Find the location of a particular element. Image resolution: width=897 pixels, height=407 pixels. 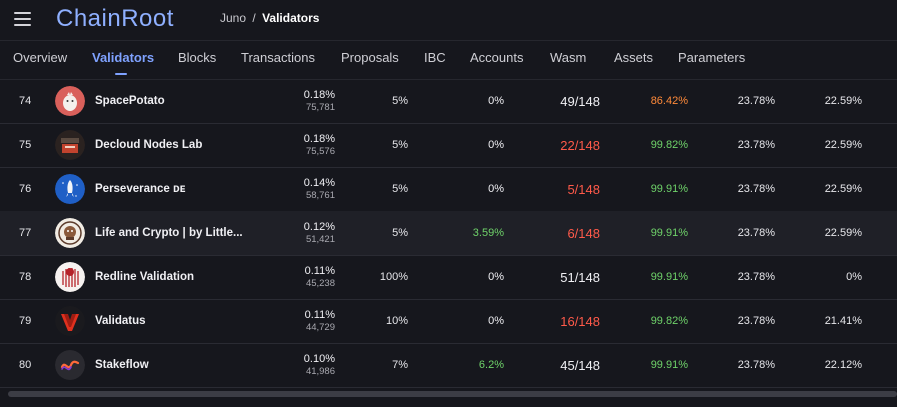

voting-power-amount: 45,238 is located at coordinates (320, 283).